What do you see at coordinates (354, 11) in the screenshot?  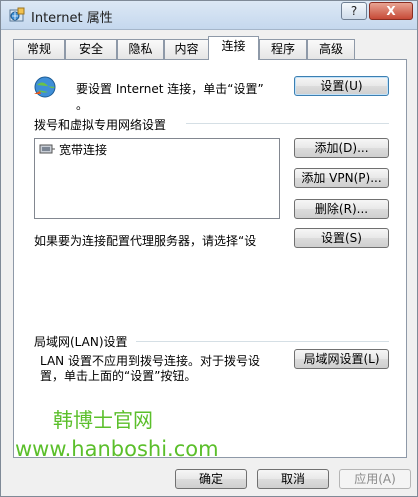 I see `help-button: ?` at bounding box center [354, 11].